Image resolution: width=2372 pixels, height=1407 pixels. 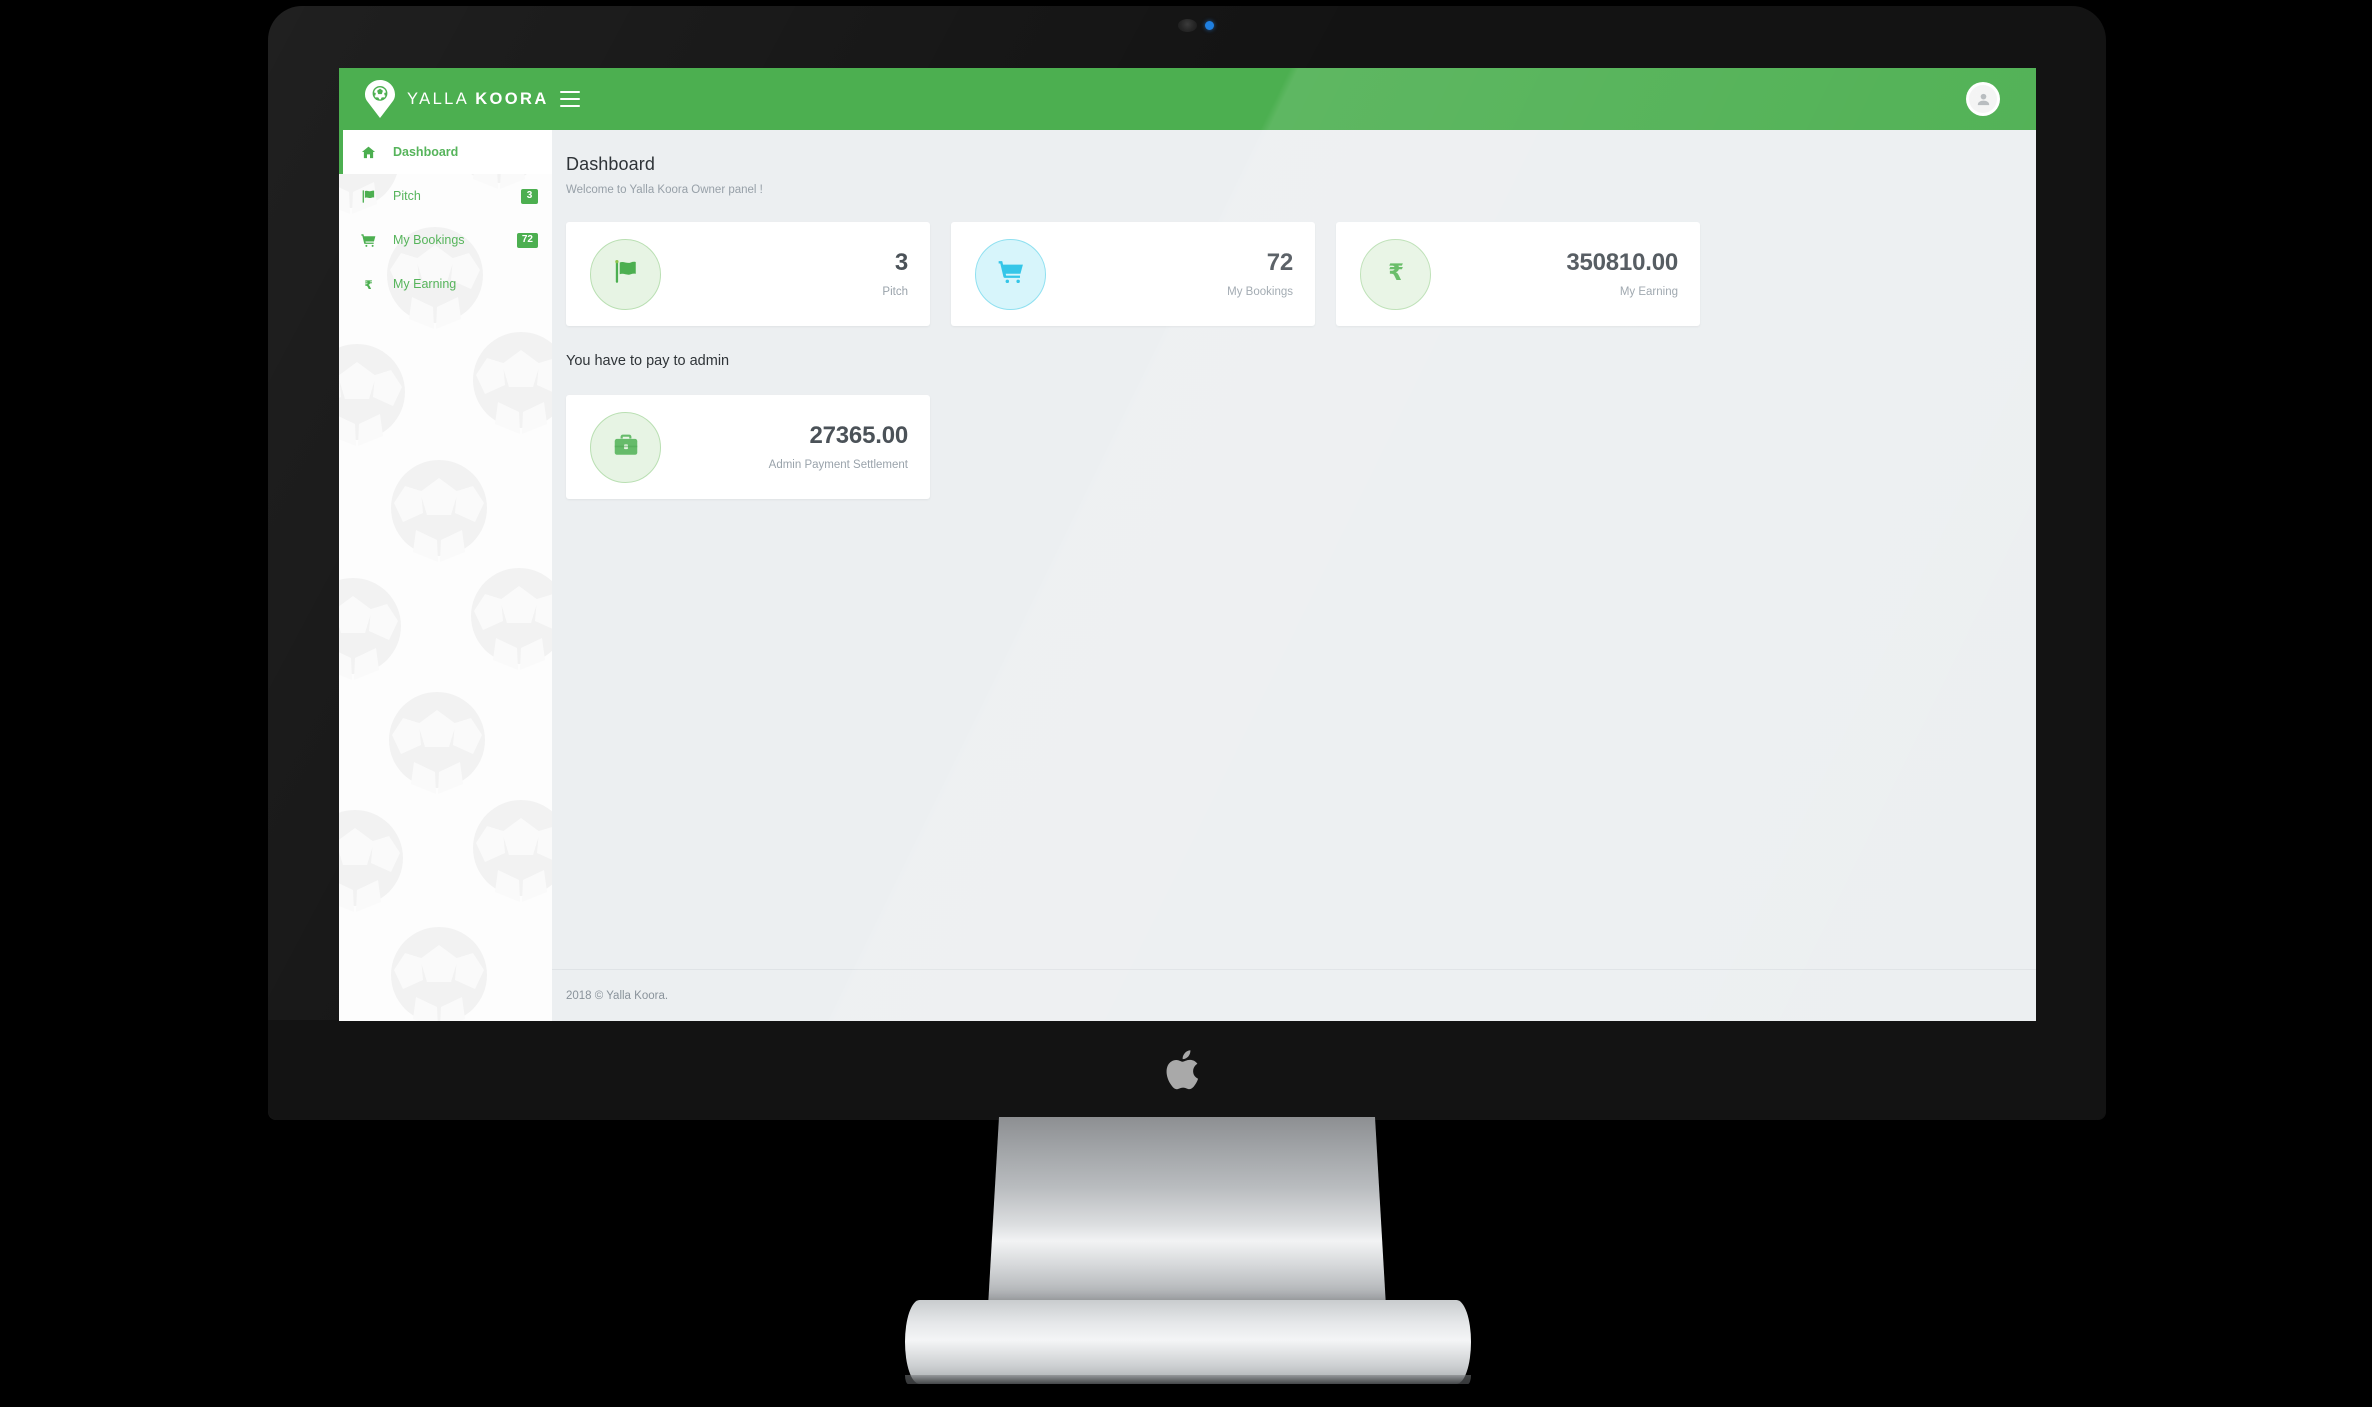 What do you see at coordinates (1209, 25) in the screenshot?
I see `led-indicator-icon` at bounding box center [1209, 25].